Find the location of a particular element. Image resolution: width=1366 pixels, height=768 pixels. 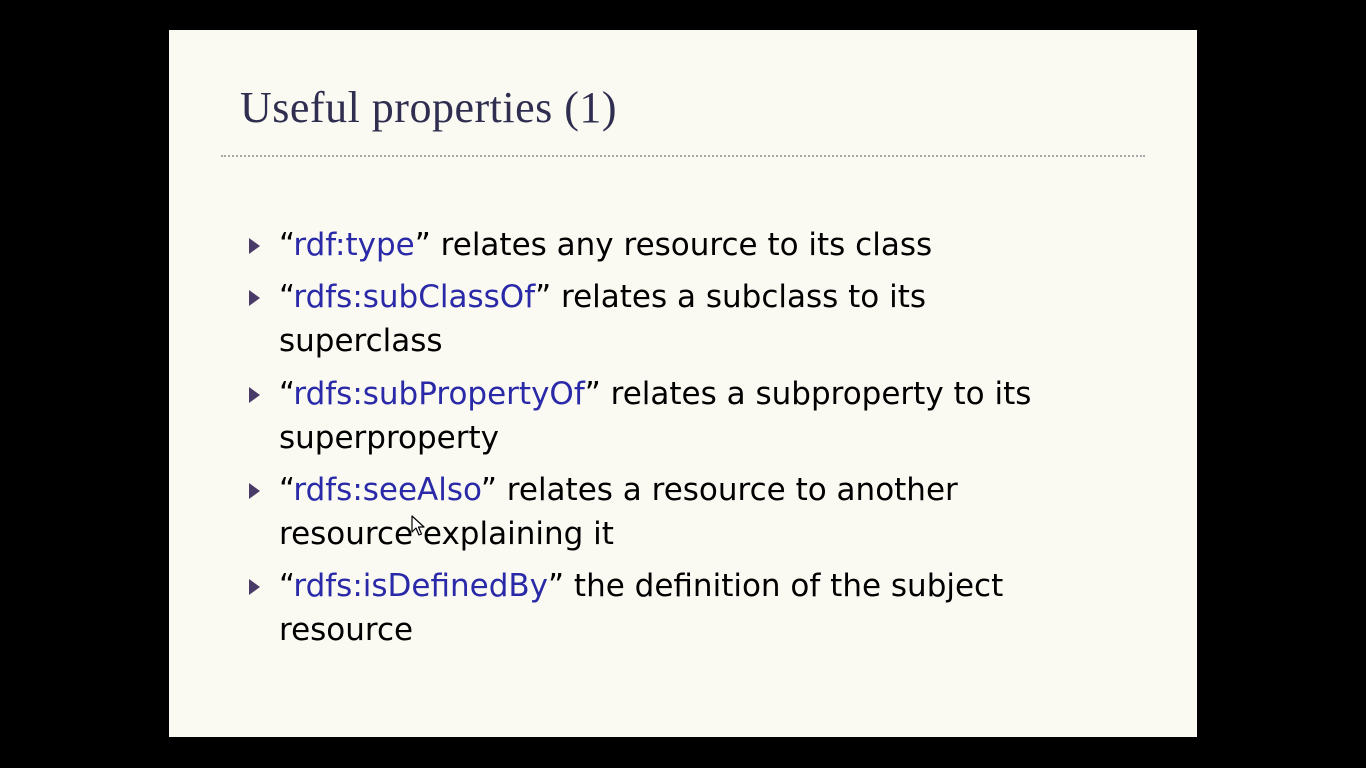

property-term: rdfs:subPropertyOf is located at coordinates (439, 394).